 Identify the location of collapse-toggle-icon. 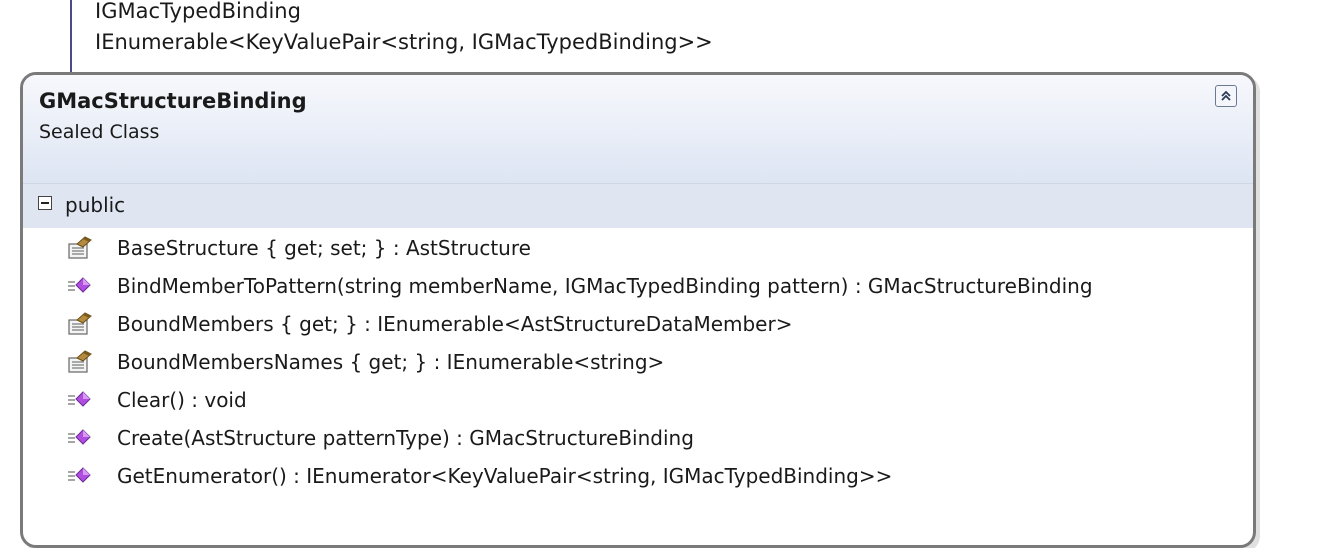
(45, 203).